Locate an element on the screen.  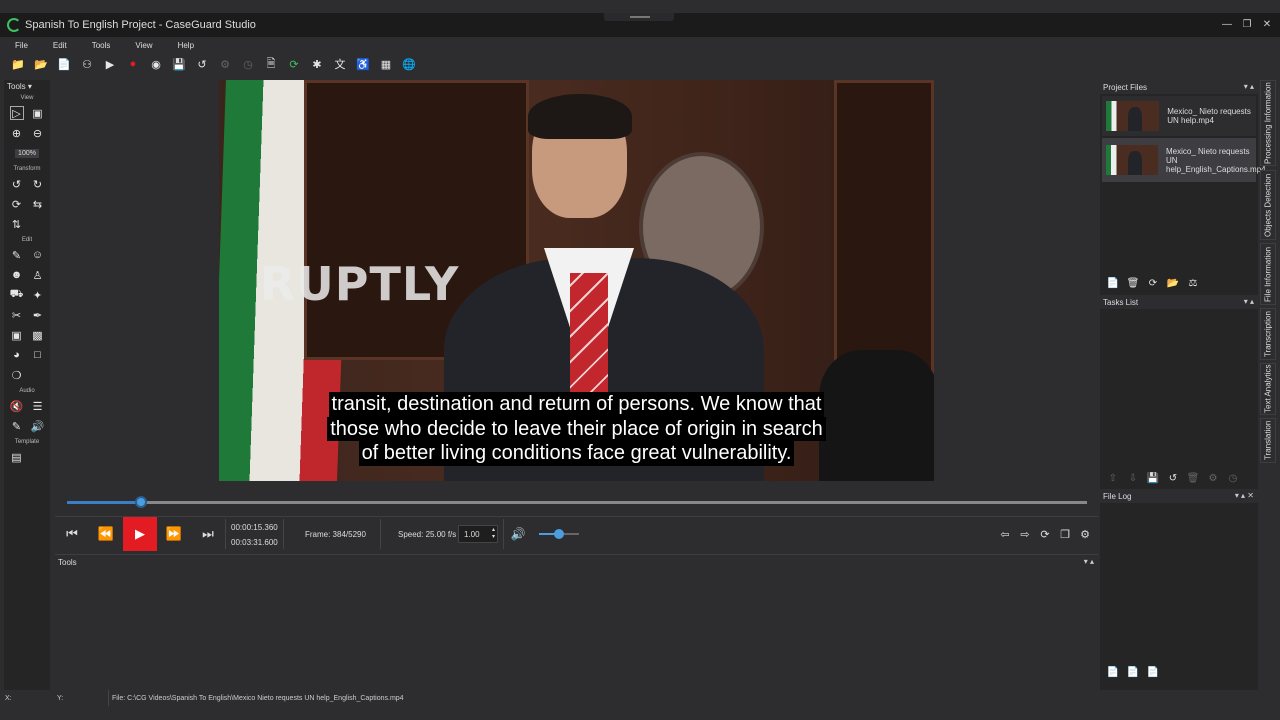
face-icon: ☻ is located at coordinates (17, 275).